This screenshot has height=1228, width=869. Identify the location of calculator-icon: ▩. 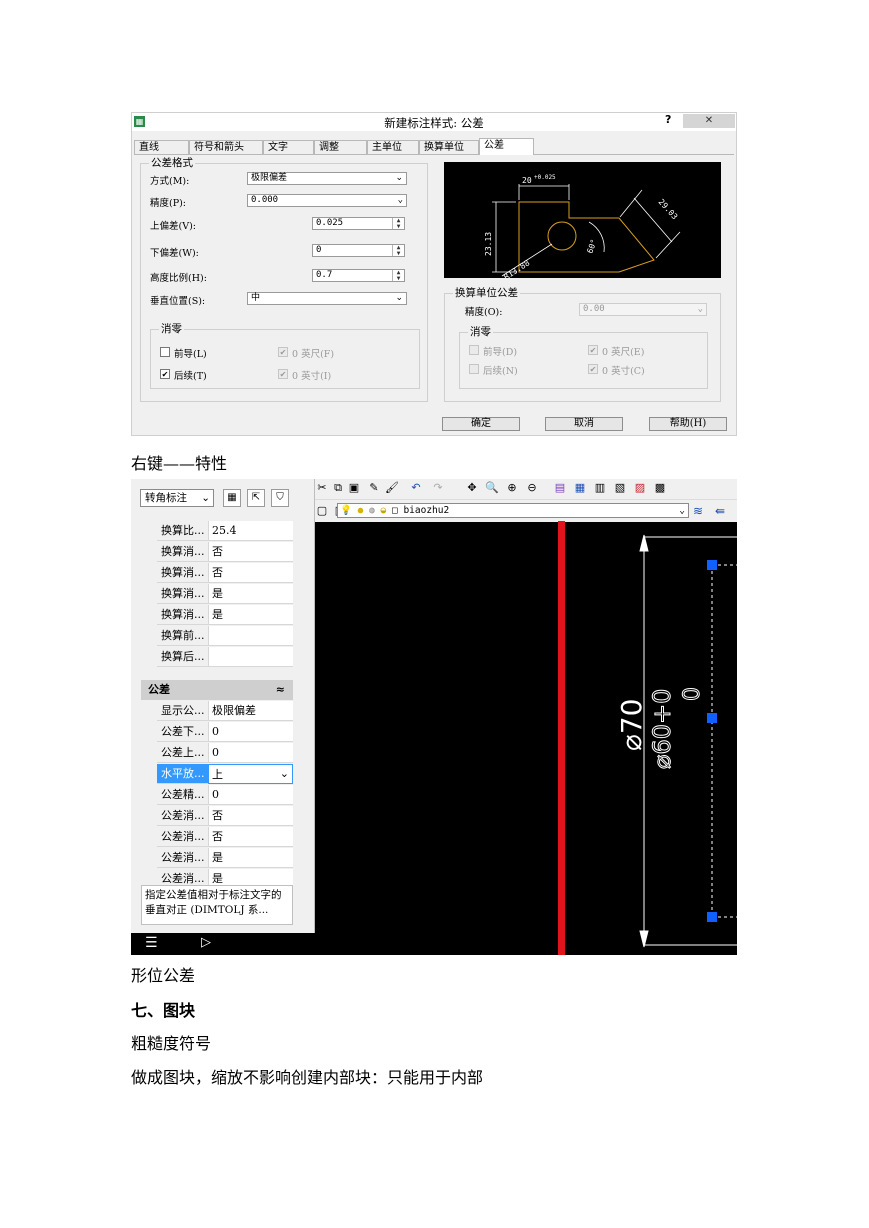
(660, 488).